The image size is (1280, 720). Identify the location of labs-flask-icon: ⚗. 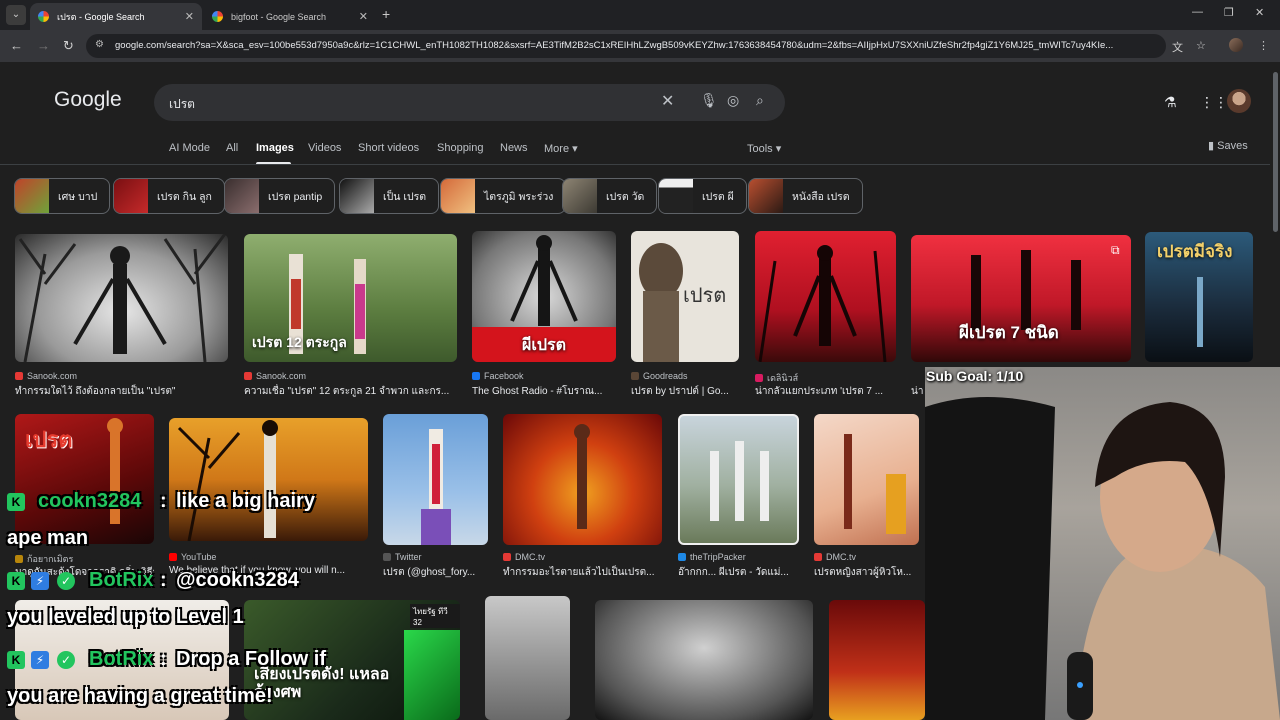
(1170, 102).